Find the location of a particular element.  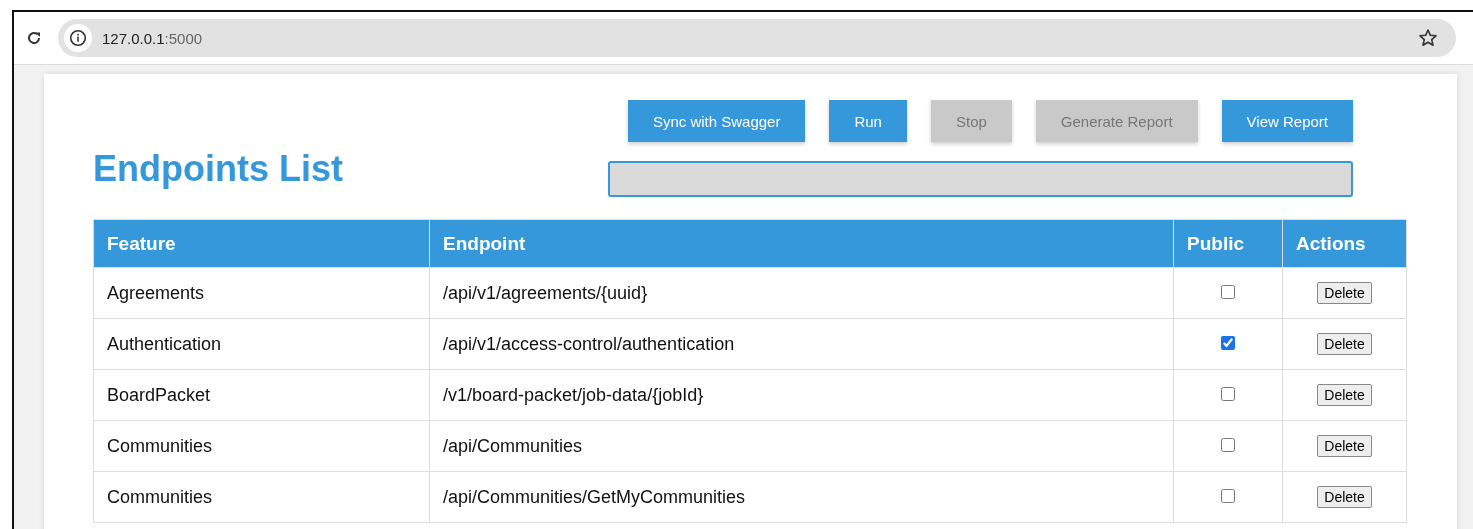

column-header: Endpoint is located at coordinates (801, 243).